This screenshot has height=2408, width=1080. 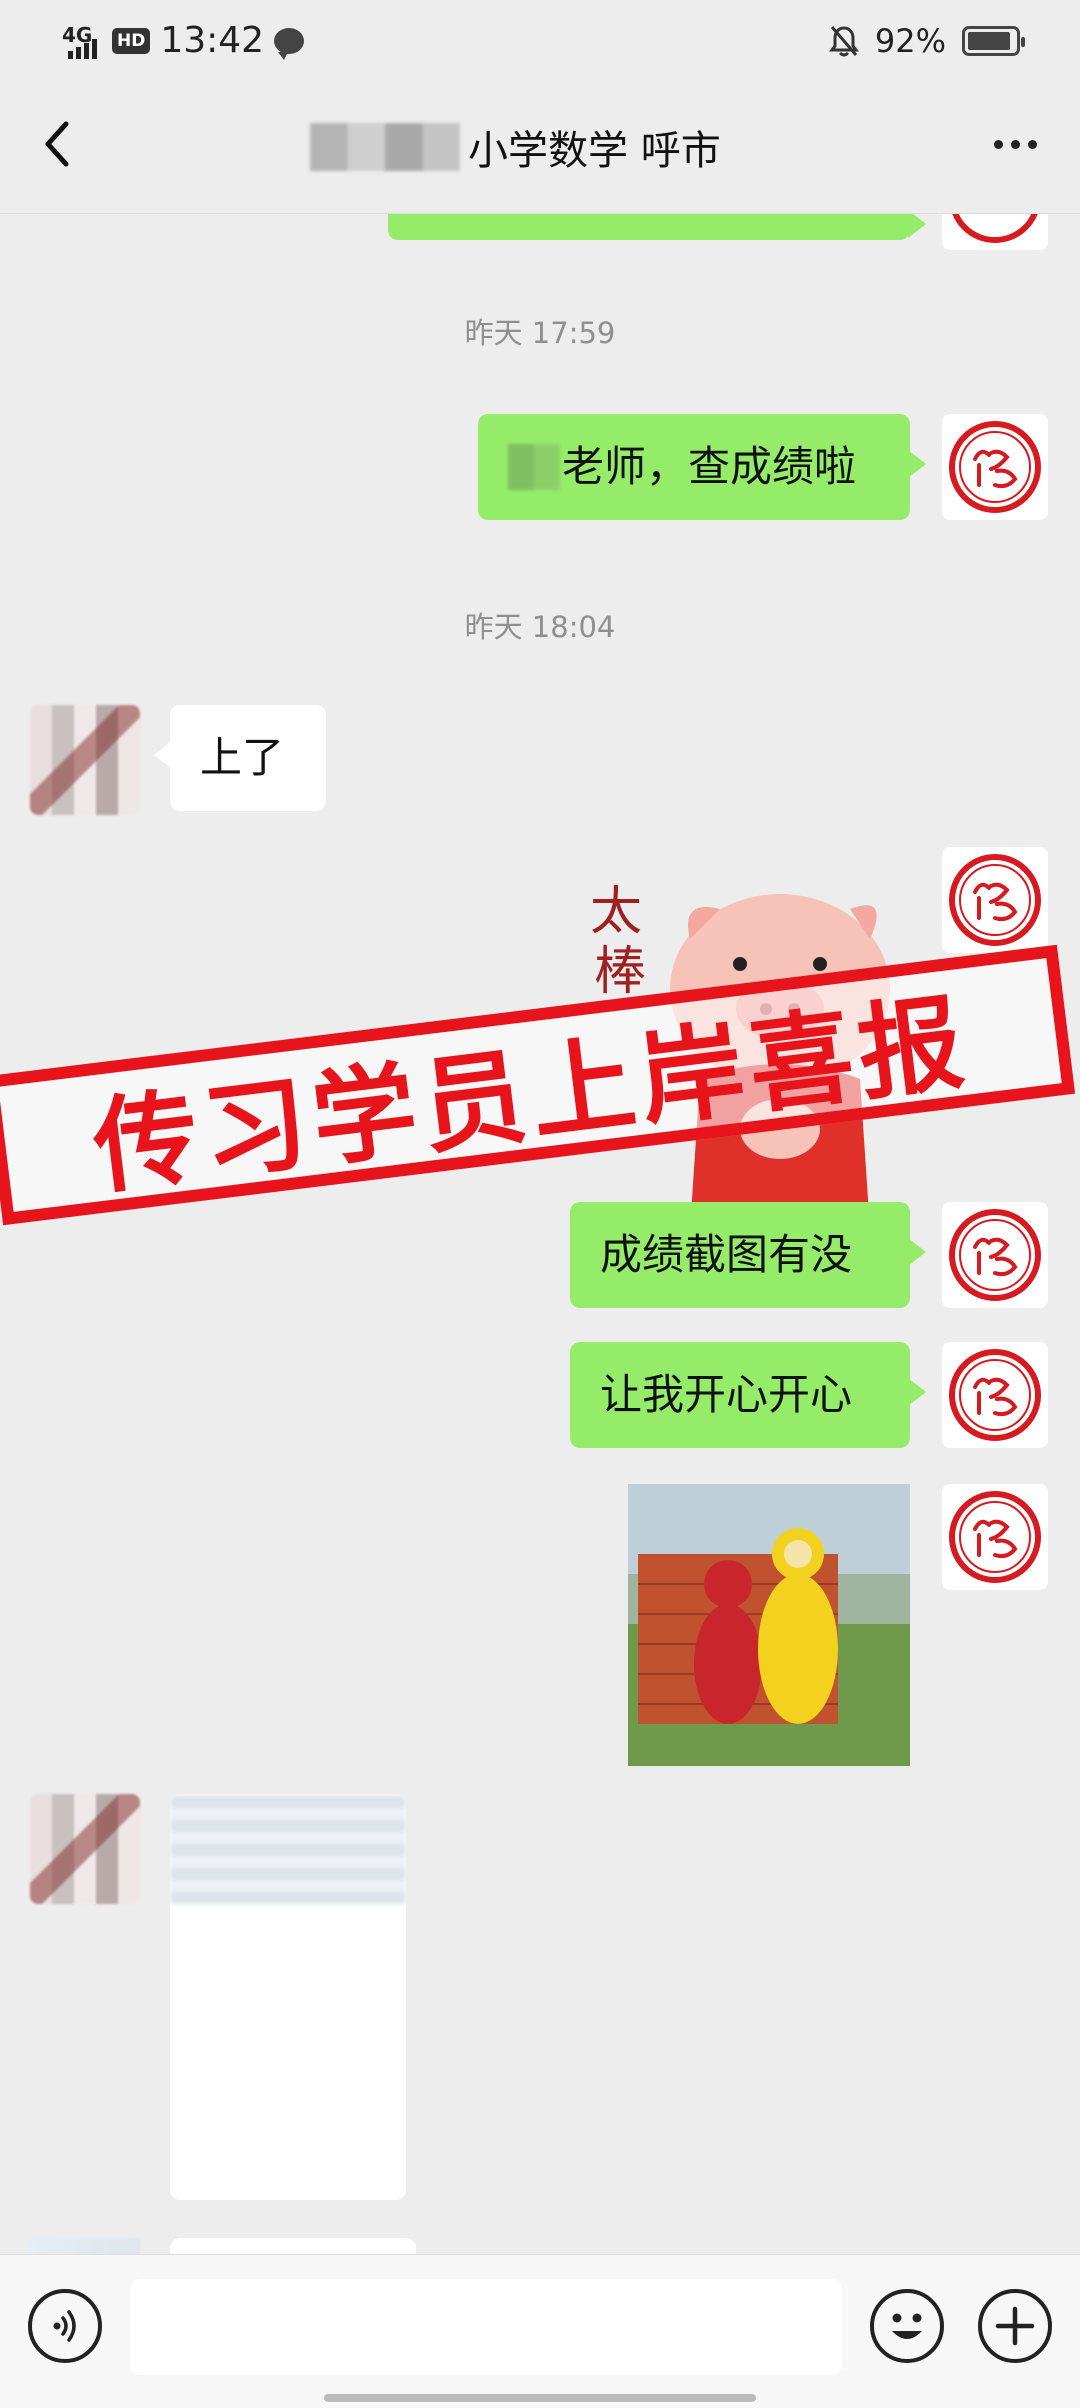 What do you see at coordinates (534, 467) in the screenshot?
I see `redacted-name-chip` at bounding box center [534, 467].